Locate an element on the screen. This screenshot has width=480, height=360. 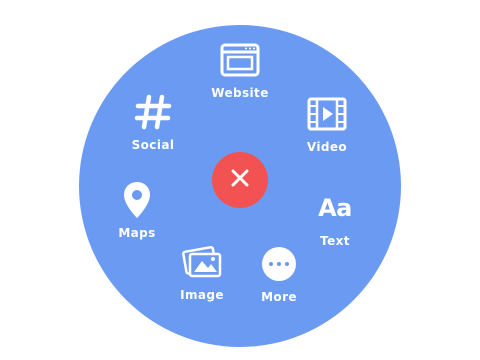
hashtag-icon is located at coordinates (153, 112).